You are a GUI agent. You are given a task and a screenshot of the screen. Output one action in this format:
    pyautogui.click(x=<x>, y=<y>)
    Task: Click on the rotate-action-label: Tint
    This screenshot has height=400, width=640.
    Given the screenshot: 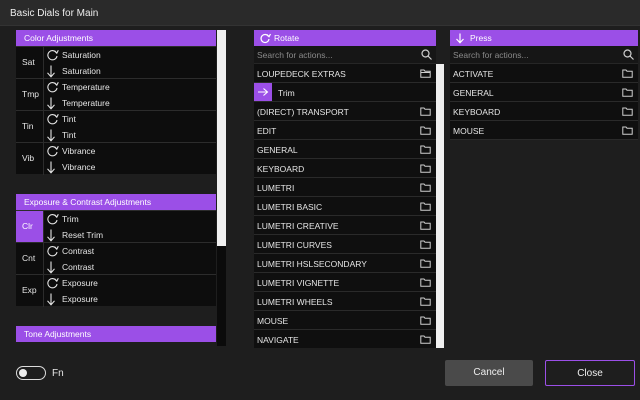 What is the action you would take?
    pyautogui.click(x=69, y=119)
    